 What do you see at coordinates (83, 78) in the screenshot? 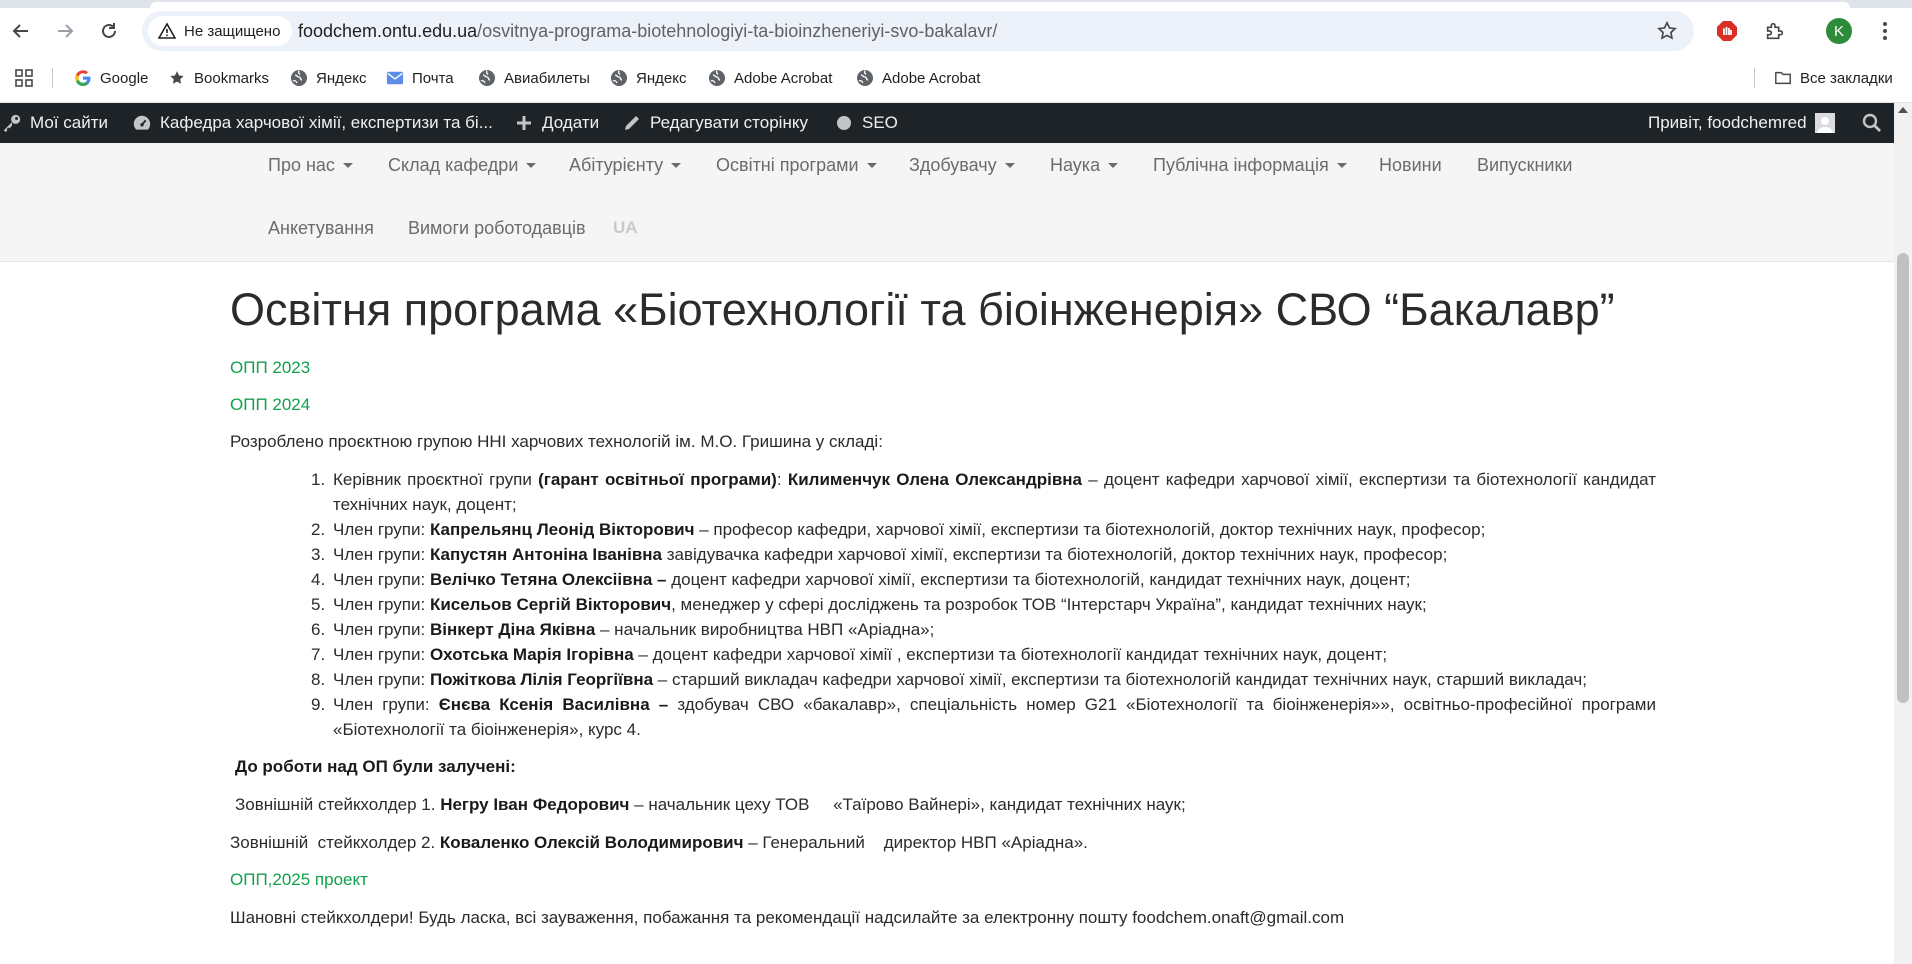
I see `google-icon` at bounding box center [83, 78].